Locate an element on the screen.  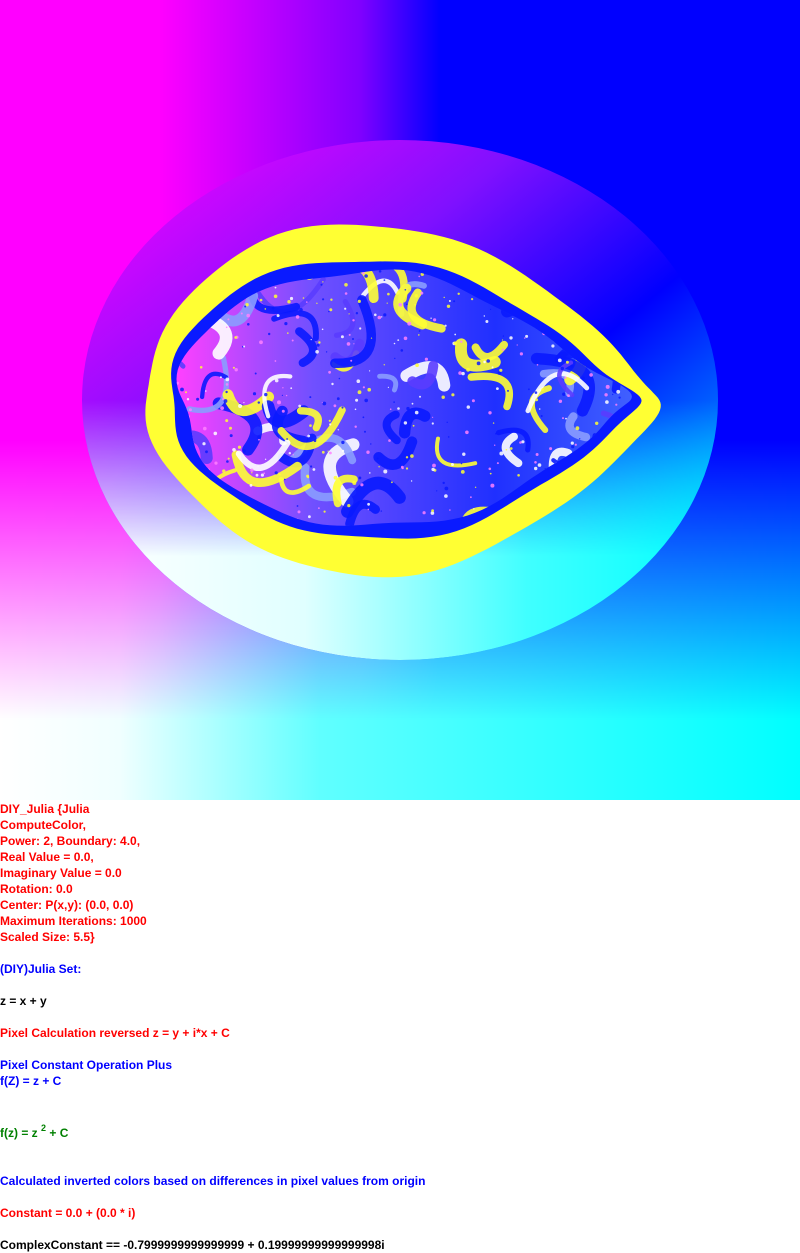
formula-prefix: f(z) = z is located at coordinates (20, 1133).